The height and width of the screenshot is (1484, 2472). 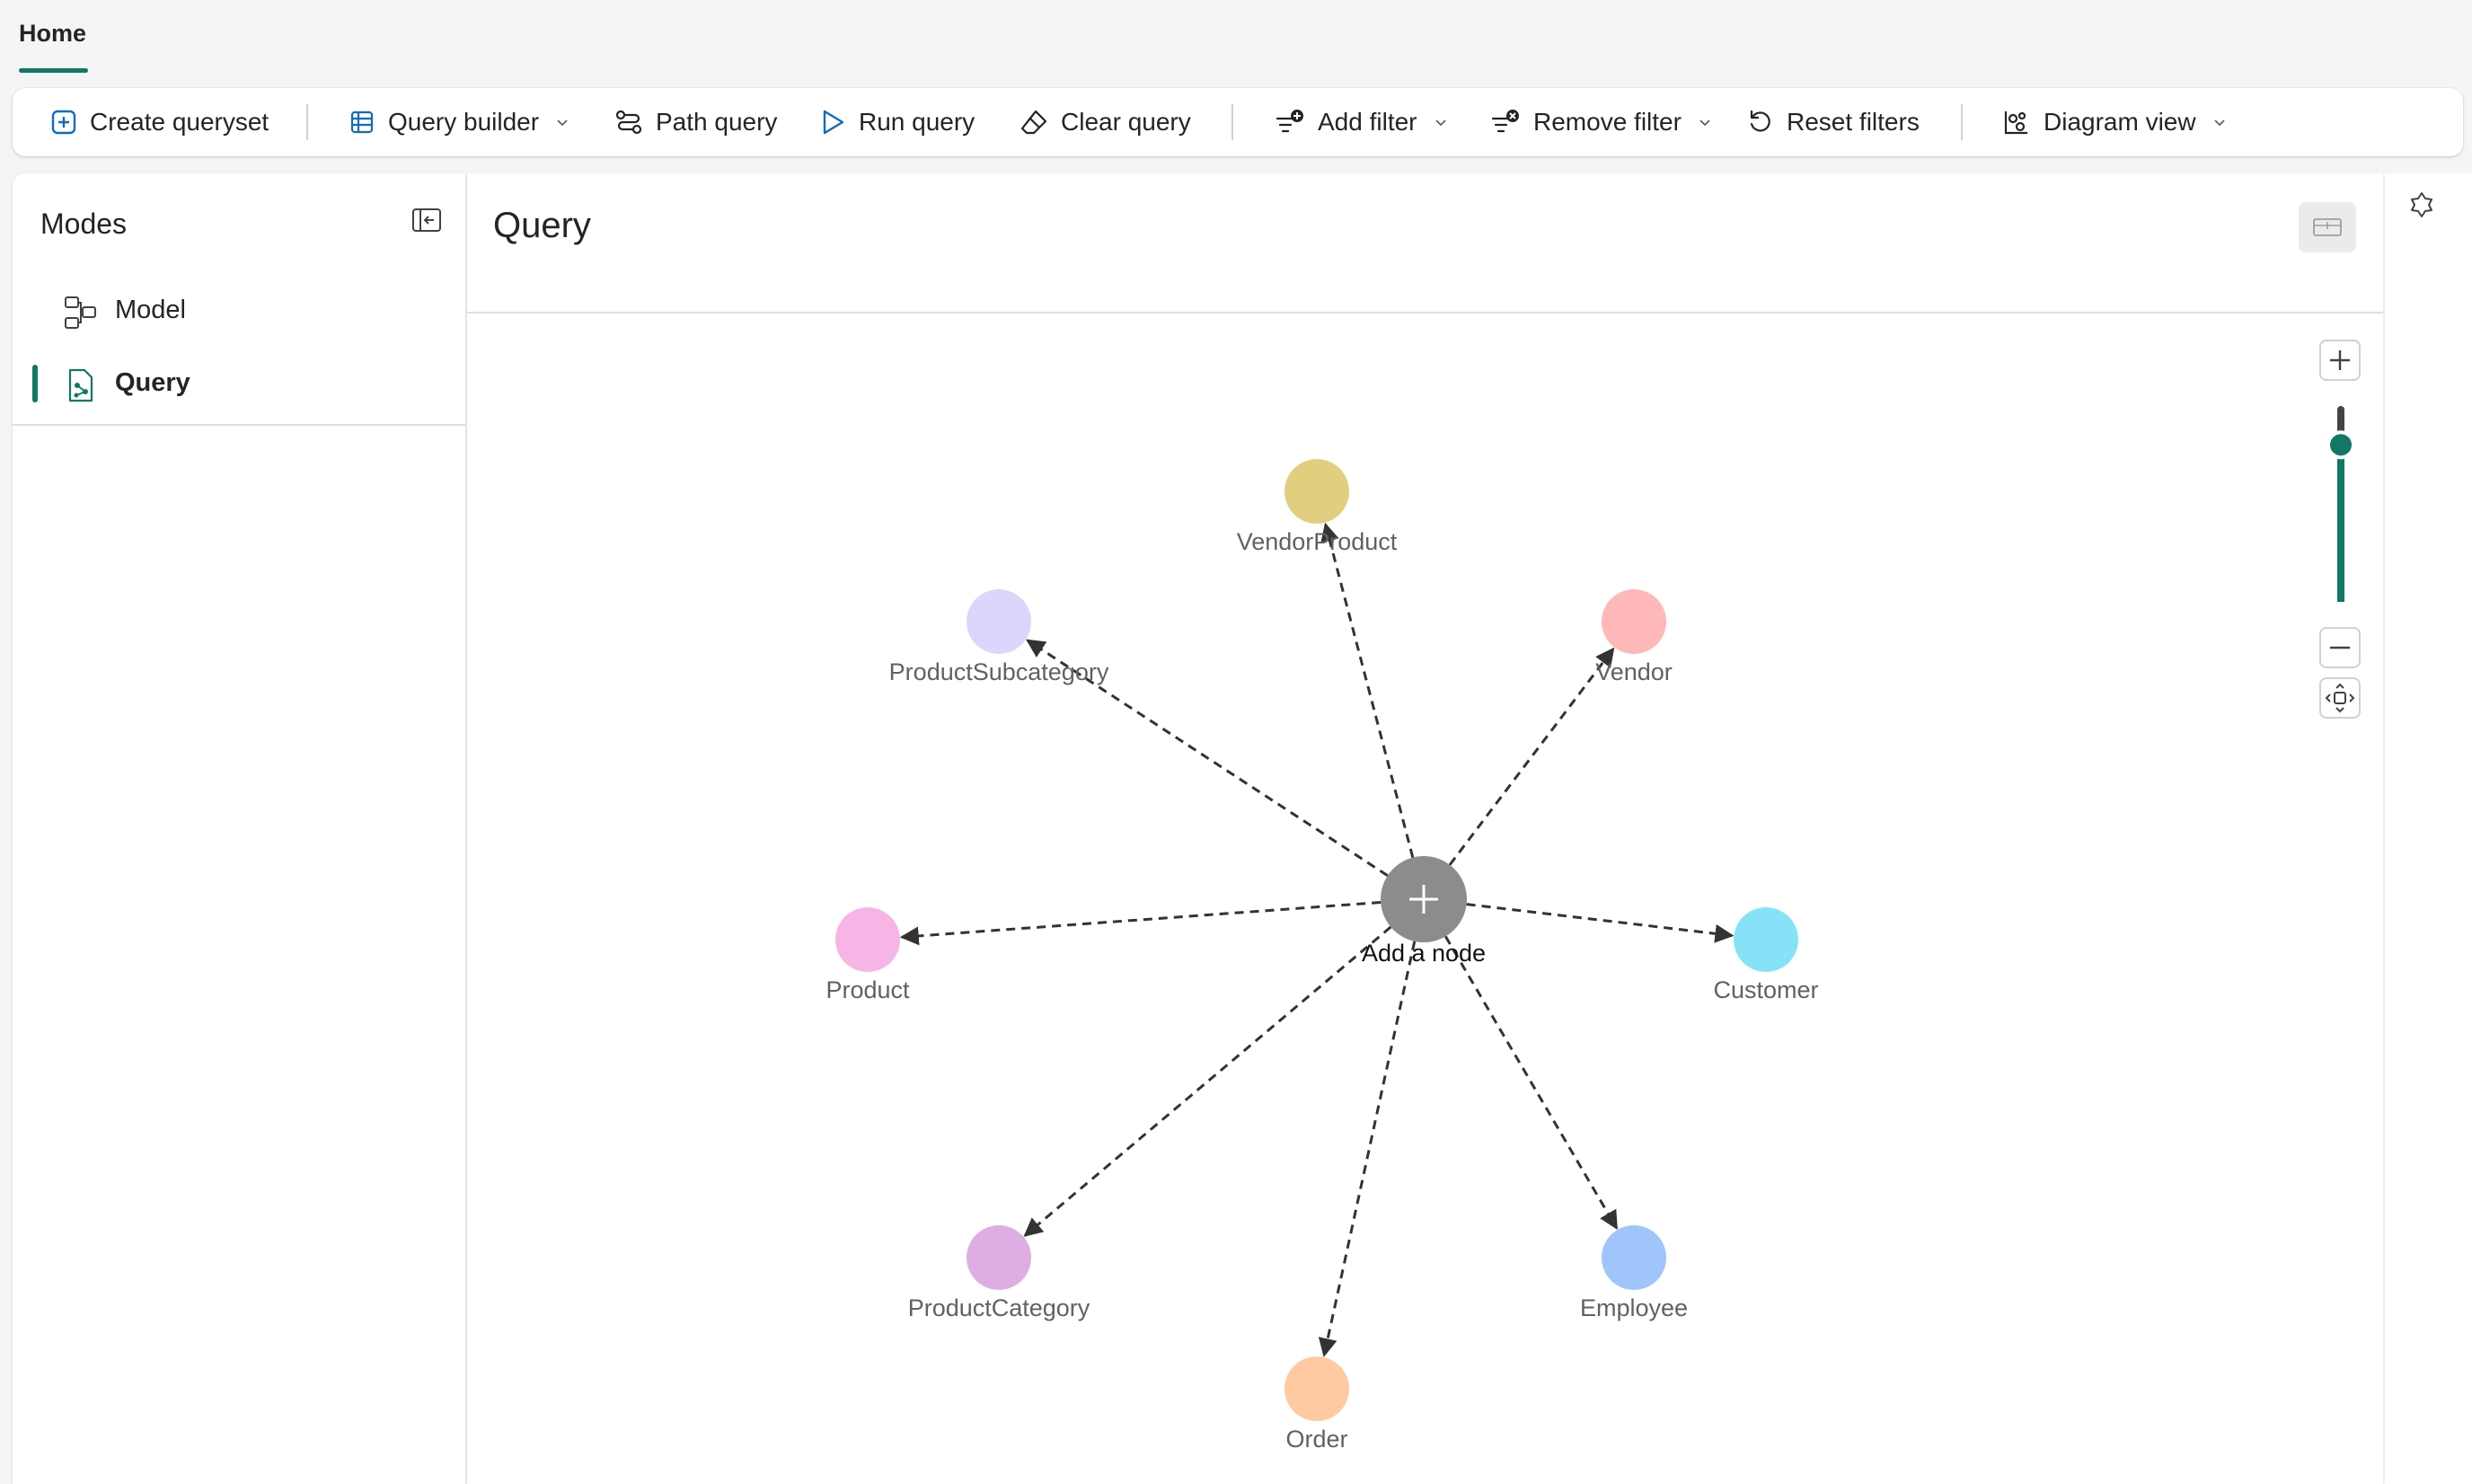 I want to click on node-employee, so click(x=1634, y=1257).